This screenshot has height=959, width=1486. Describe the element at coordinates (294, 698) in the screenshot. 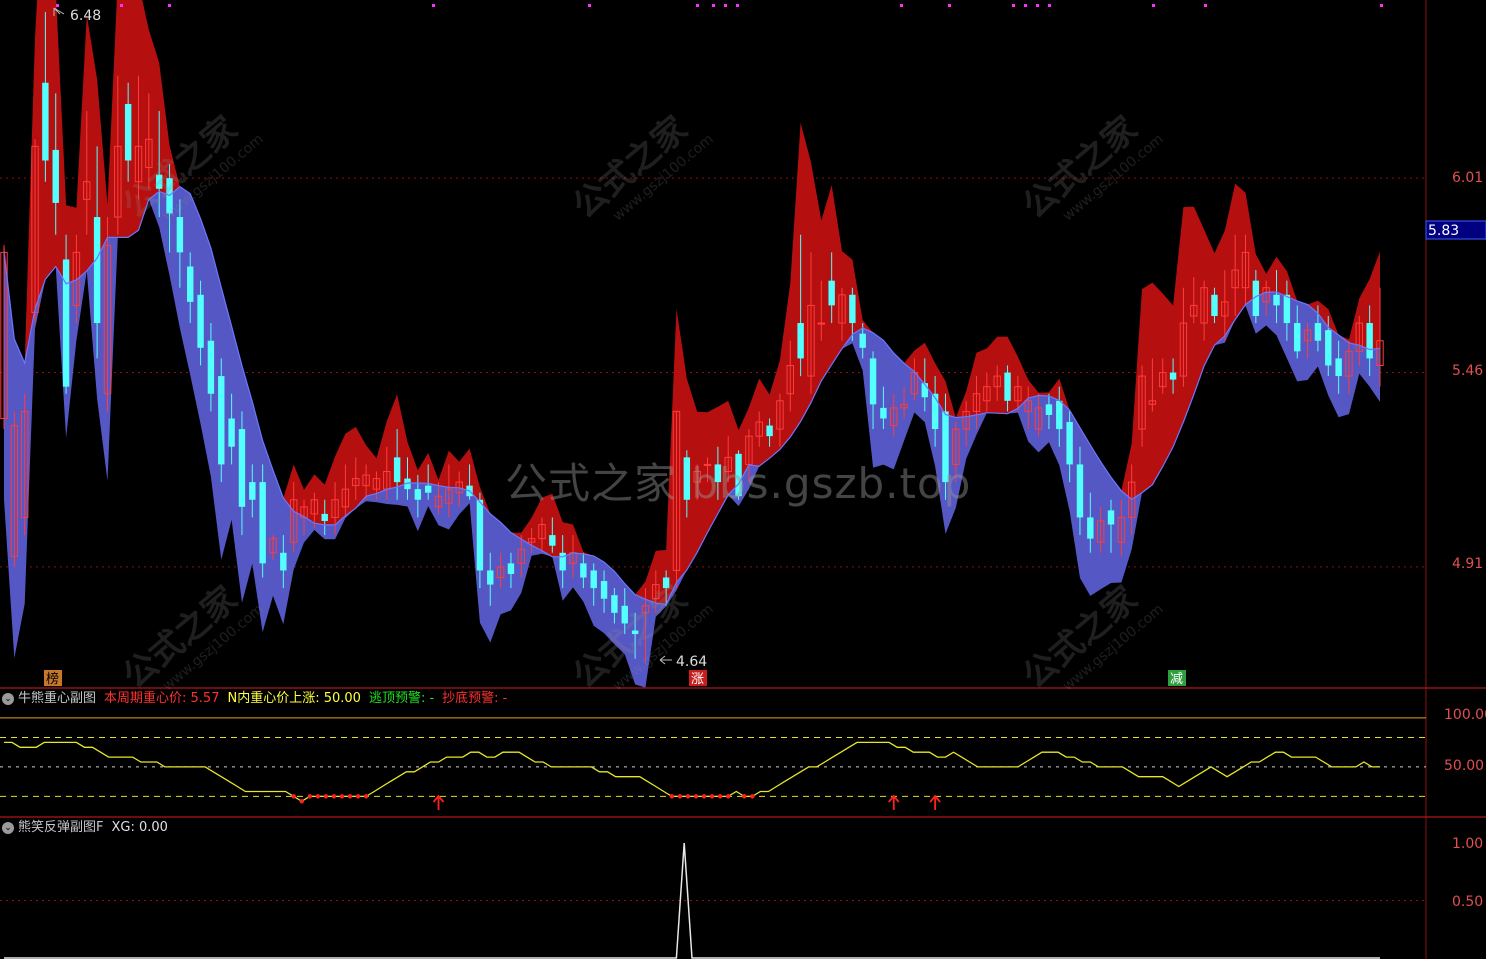

I see `gravity-item: N内重心价上涨: 50.00` at that location.